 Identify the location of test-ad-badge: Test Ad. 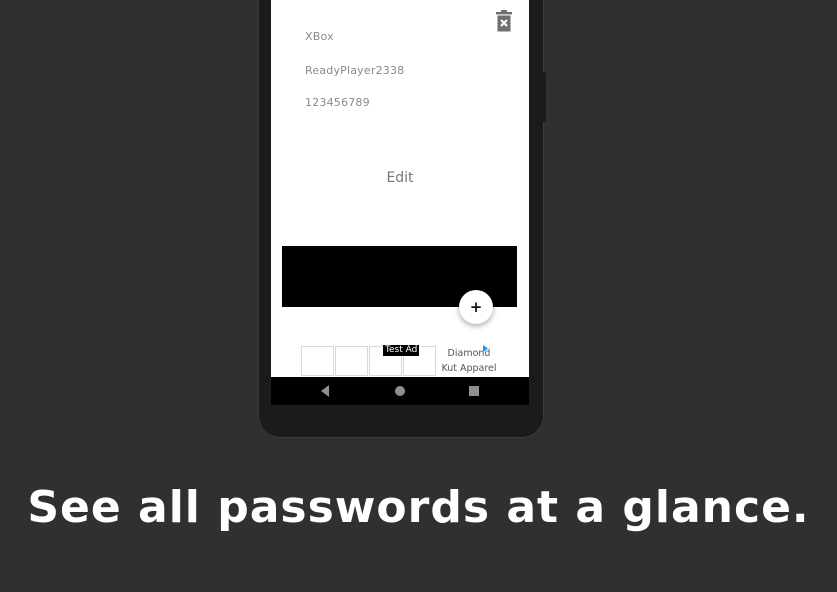
(401, 350).